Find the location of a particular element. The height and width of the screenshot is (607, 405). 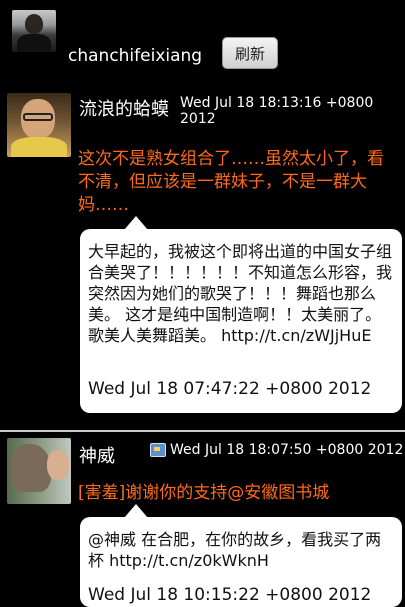

post-text: [害羞]谢谢你的支持@安徽图书城 is located at coordinates (204, 493).